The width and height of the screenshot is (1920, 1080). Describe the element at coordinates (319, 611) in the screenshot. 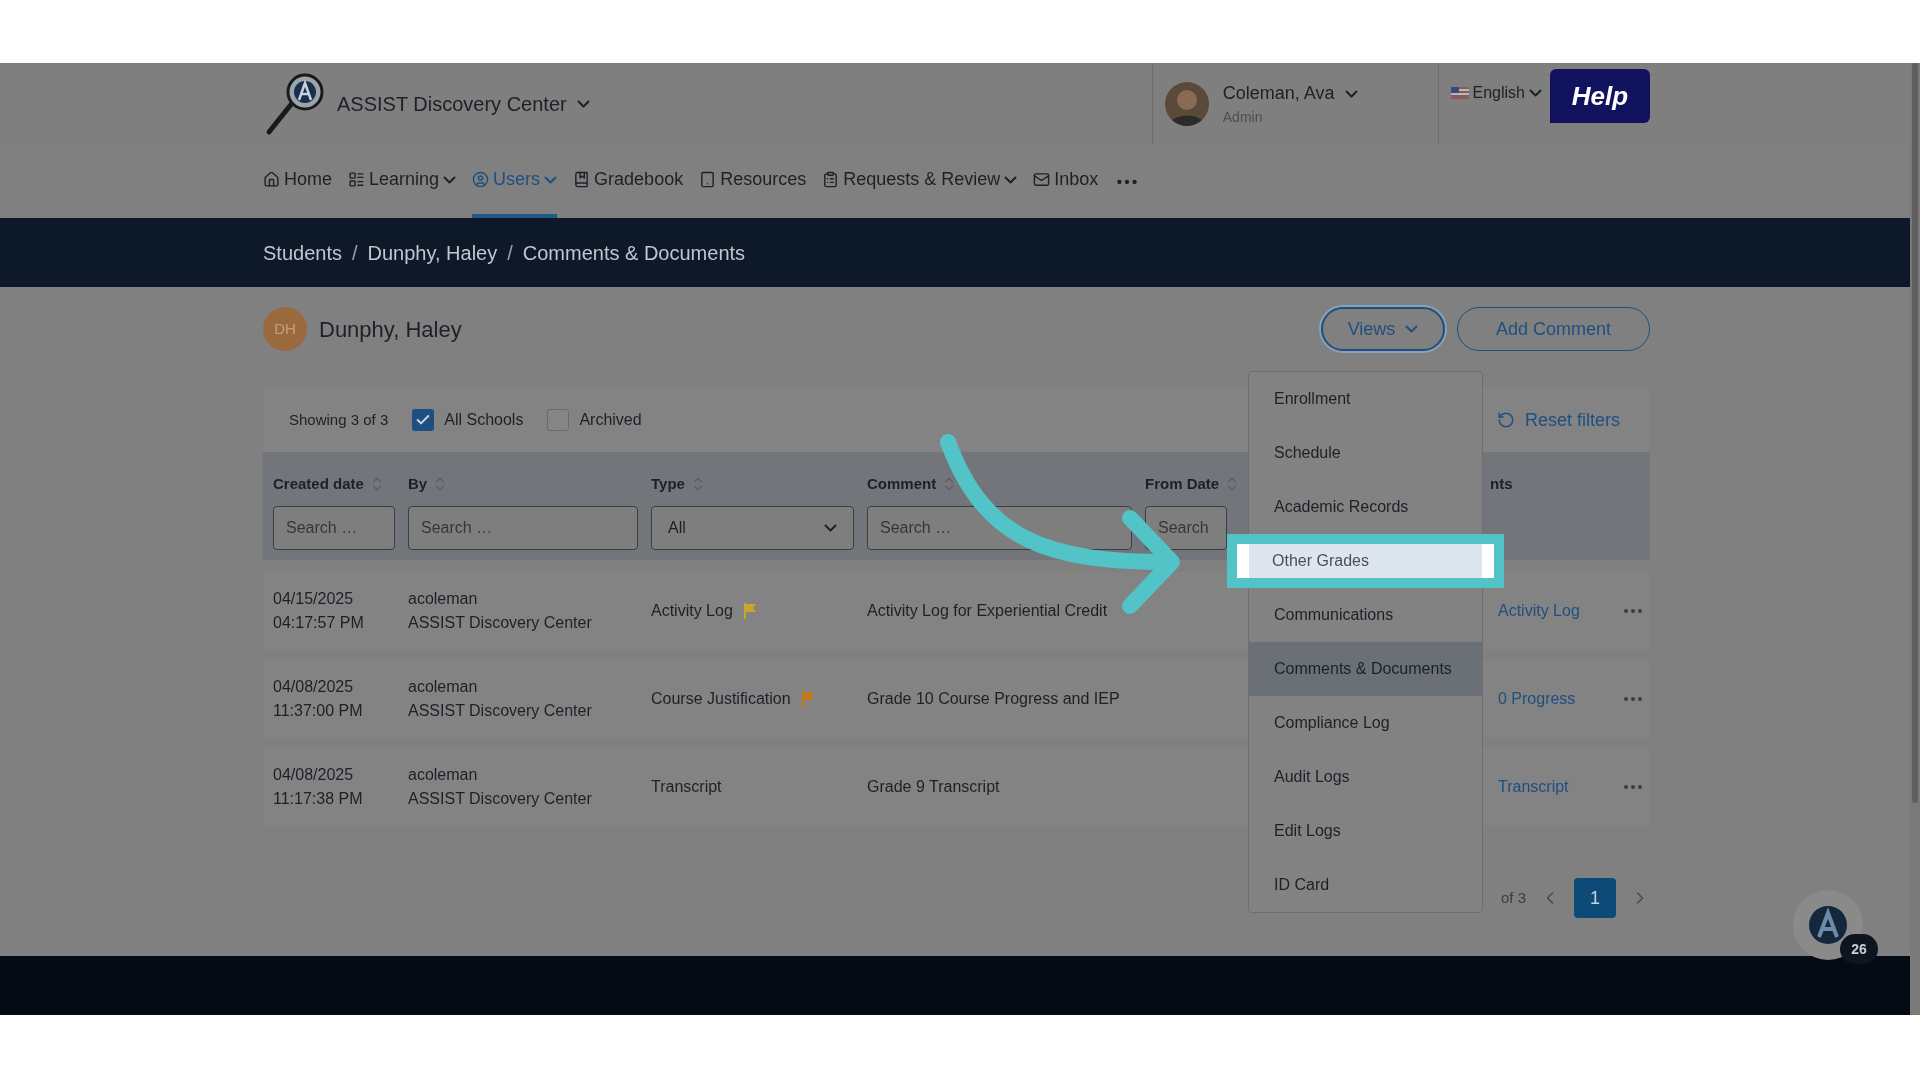

I see `date-cell-text: 04/15/2025 04:17:57 PM` at that location.